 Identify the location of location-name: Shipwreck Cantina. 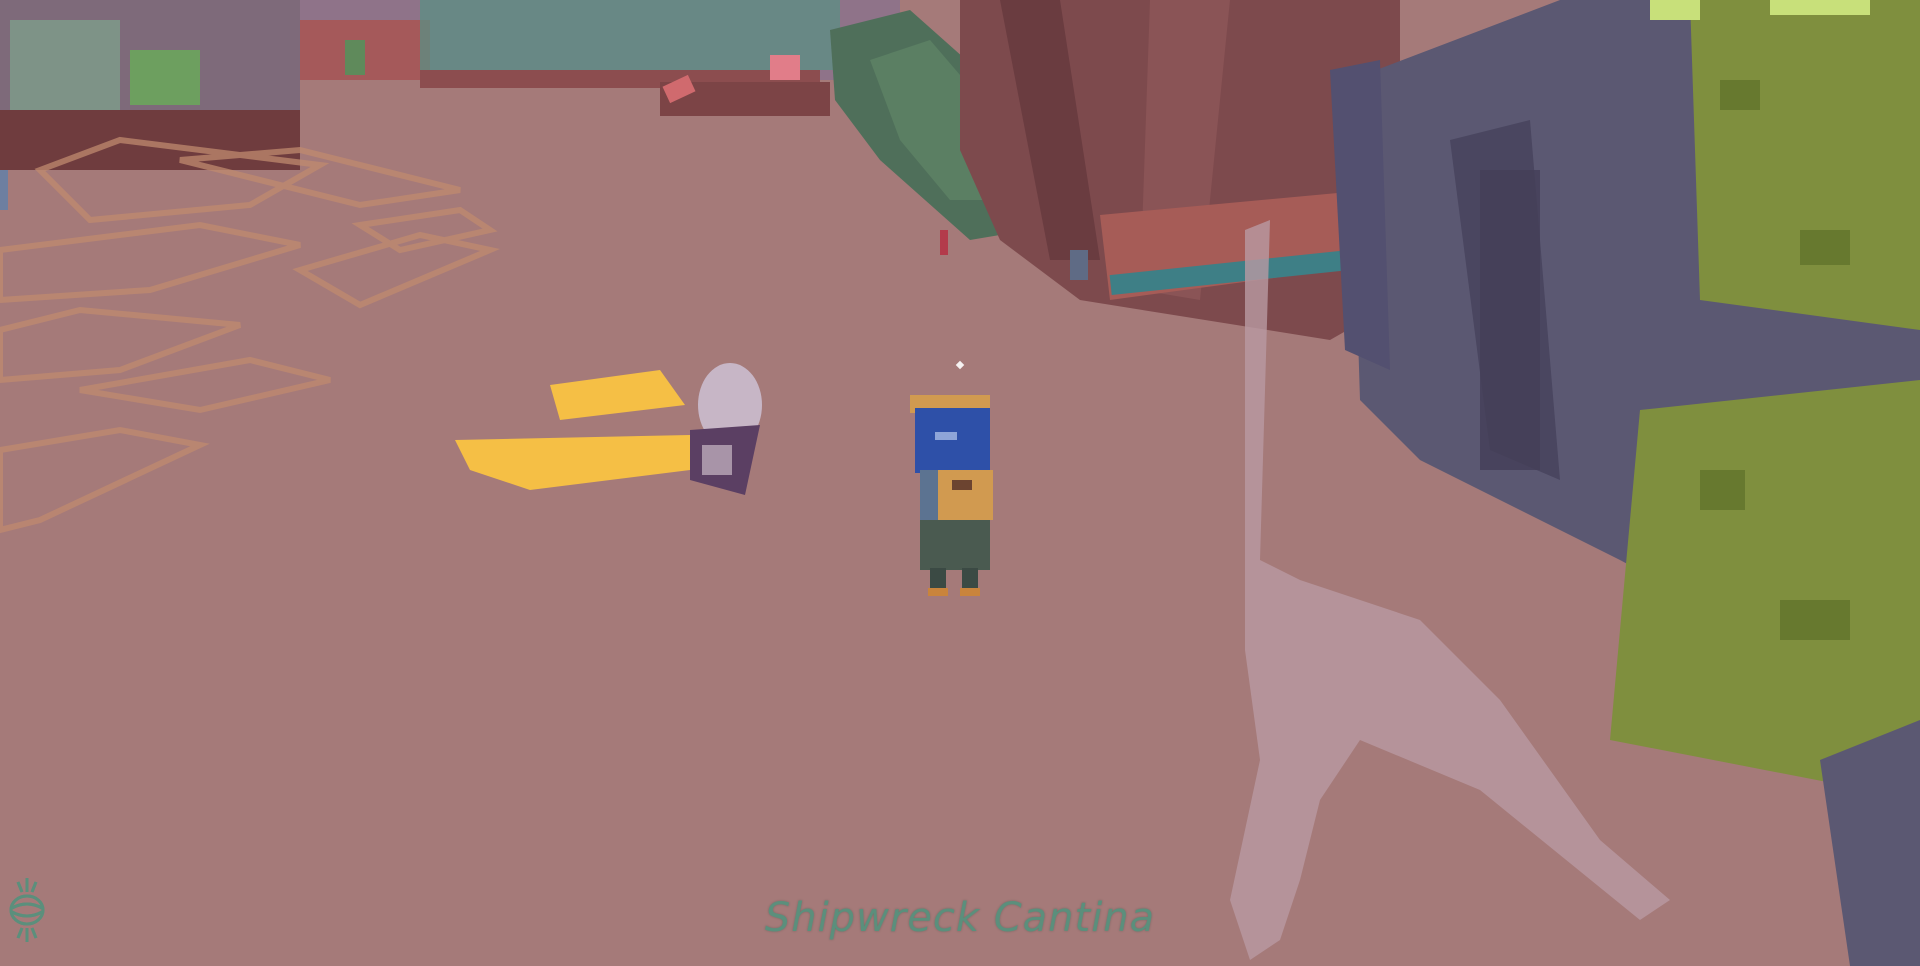
(960, 918).